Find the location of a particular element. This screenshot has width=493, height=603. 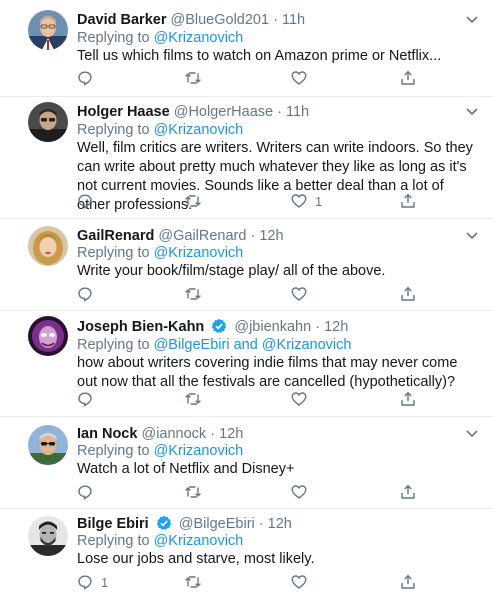

display-name: GailRenard is located at coordinates (115, 236).